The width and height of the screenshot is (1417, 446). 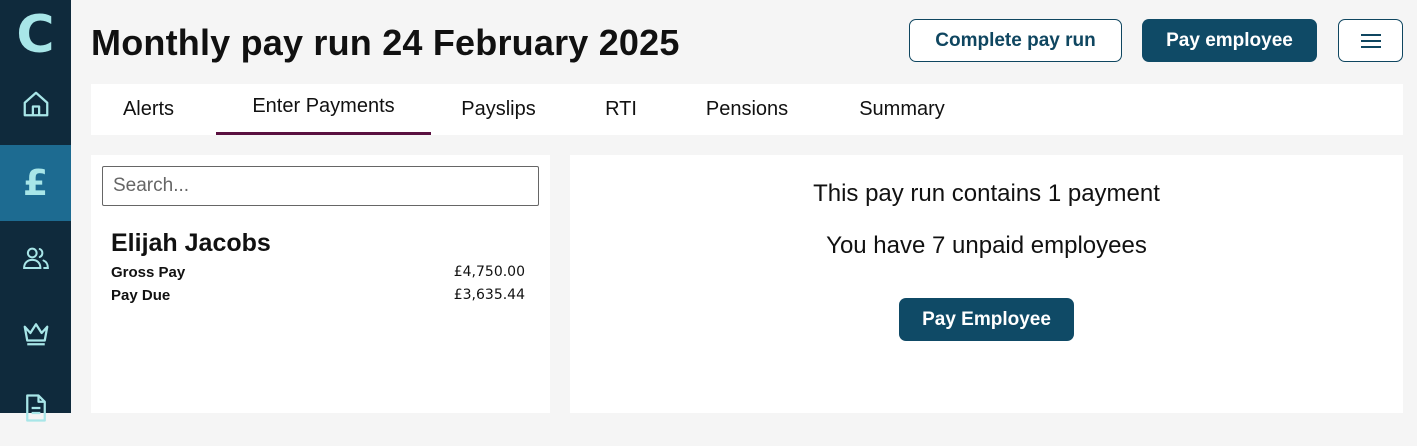 What do you see at coordinates (489, 295) in the screenshot?
I see `pay-due-value: £3,635.44` at bounding box center [489, 295].